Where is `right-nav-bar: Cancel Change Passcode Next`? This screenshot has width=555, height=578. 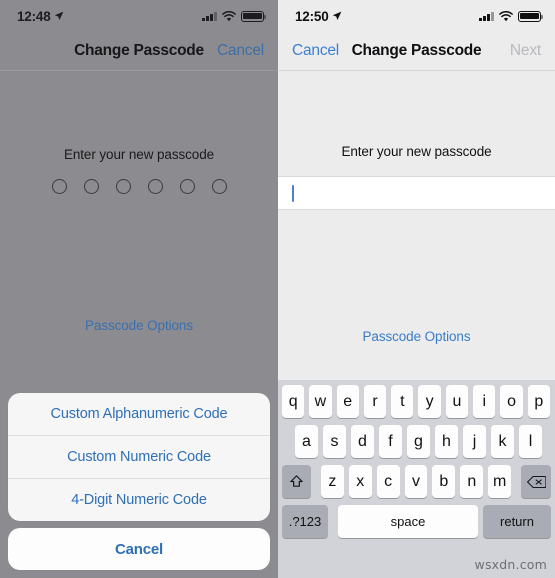
right-nav-bar: Cancel Change Passcode Next is located at coordinates (416, 51).